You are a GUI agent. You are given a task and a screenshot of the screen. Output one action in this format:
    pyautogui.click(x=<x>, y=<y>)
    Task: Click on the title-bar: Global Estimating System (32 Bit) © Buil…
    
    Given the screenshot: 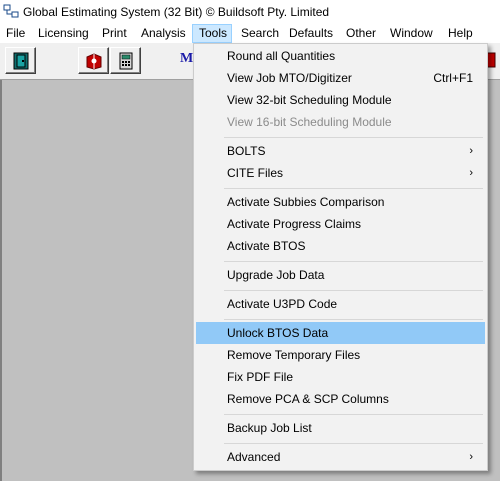 What is the action you would take?
    pyautogui.click(x=250, y=12)
    